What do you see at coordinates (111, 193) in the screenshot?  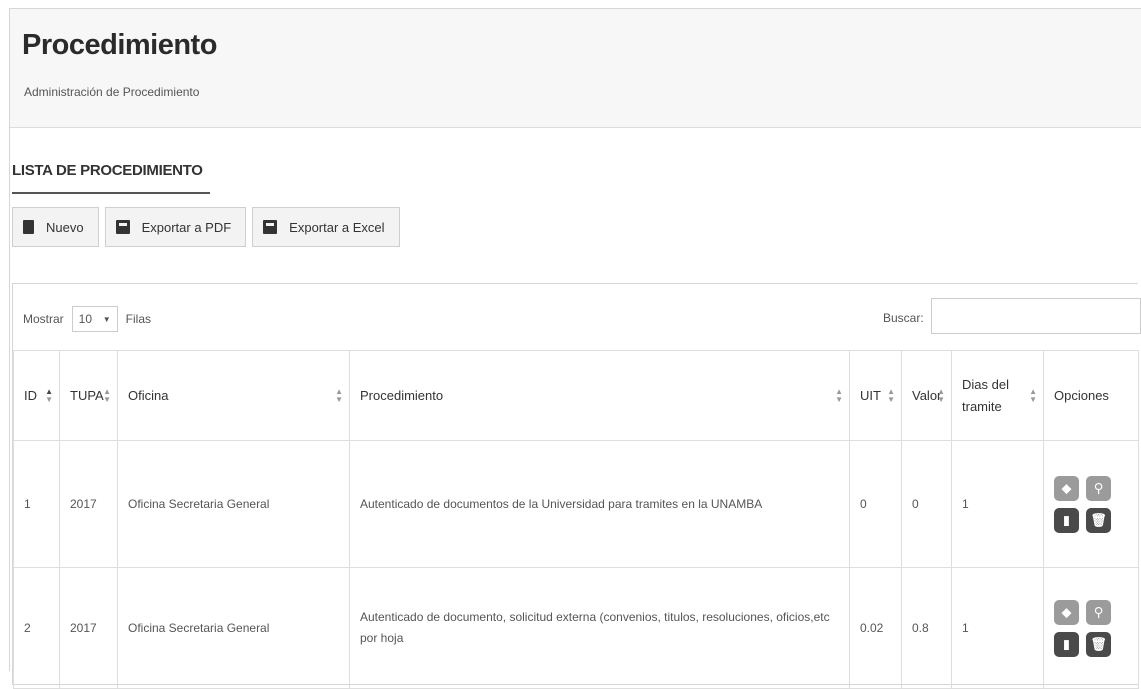 I see `section-underline` at bounding box center [111, 193].